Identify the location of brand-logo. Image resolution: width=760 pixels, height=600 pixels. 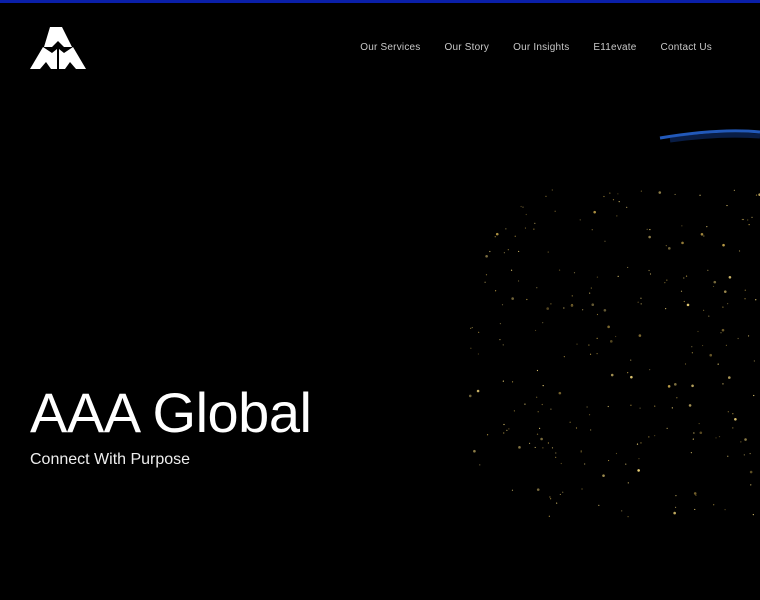
(58, 48).